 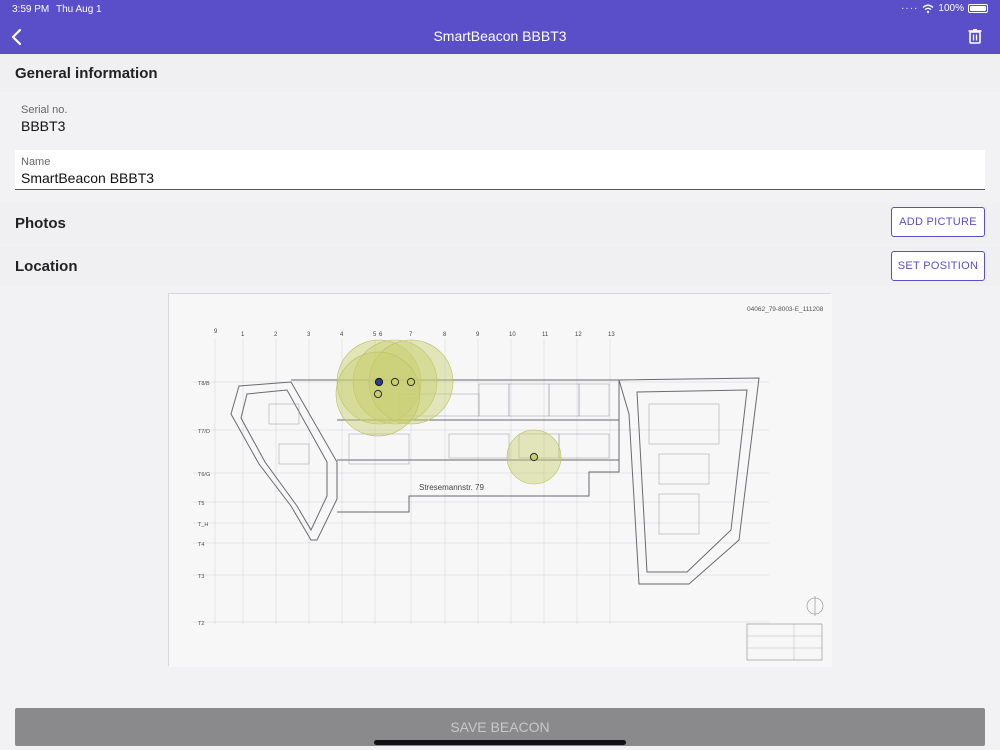 What do you see at coordinates (500, 178) in the screenshot?
I see `name-value: SmartBeacon BBBT3` at bounding box center [500, 178].